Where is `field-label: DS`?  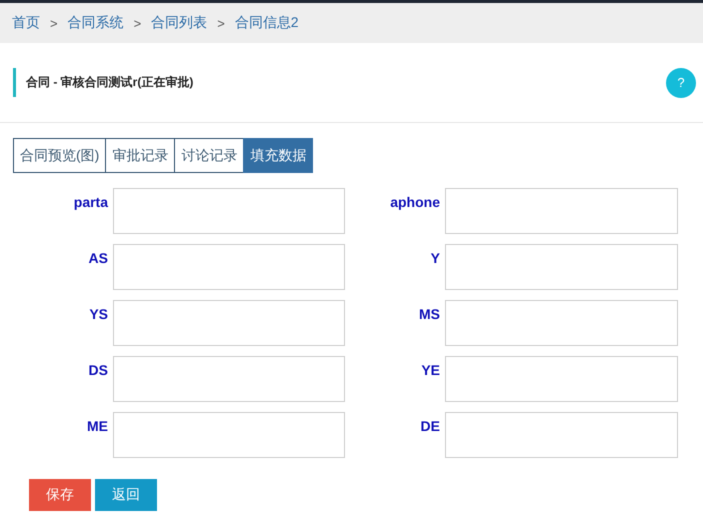 field-label: DS is located at coordinates (98, 370).